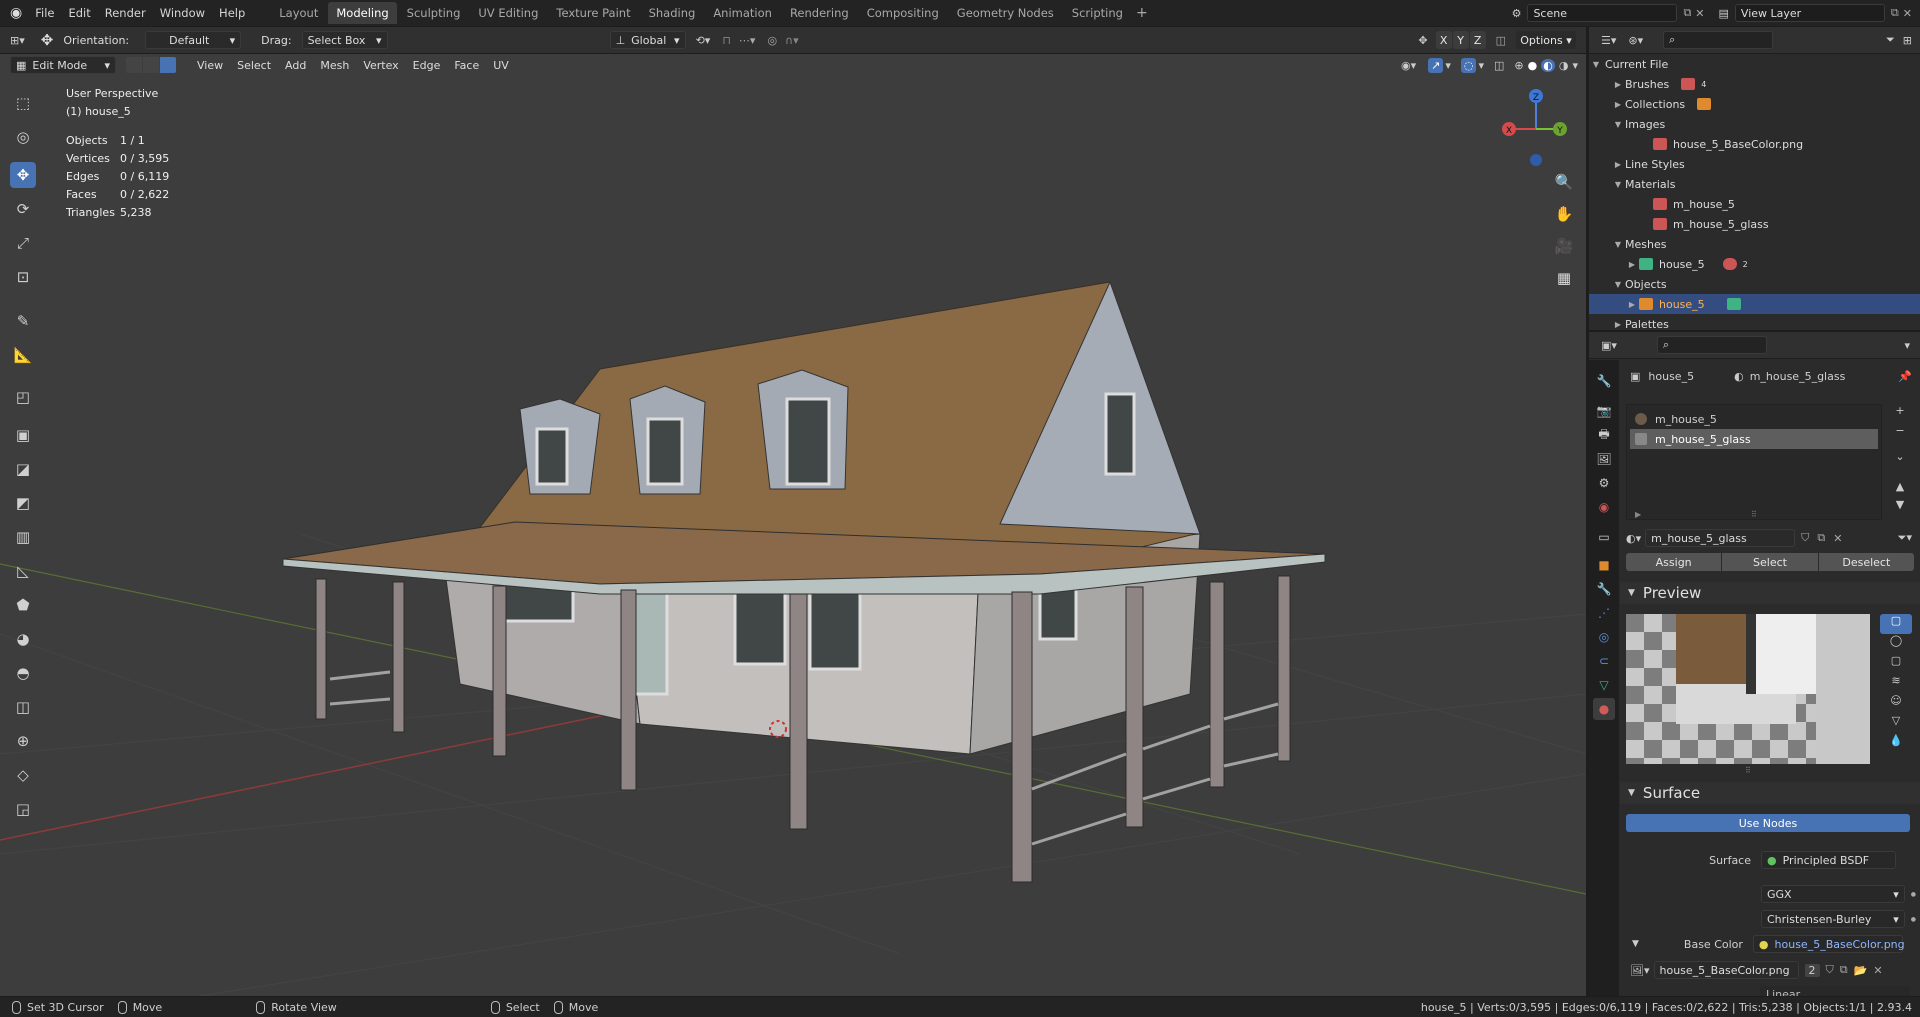 This screenshot has height=1017, width=1920. Describe the element at coordinates (1770, 593) in the screenshot. I see `preview-panel-header: ▼ Preview` at that location.